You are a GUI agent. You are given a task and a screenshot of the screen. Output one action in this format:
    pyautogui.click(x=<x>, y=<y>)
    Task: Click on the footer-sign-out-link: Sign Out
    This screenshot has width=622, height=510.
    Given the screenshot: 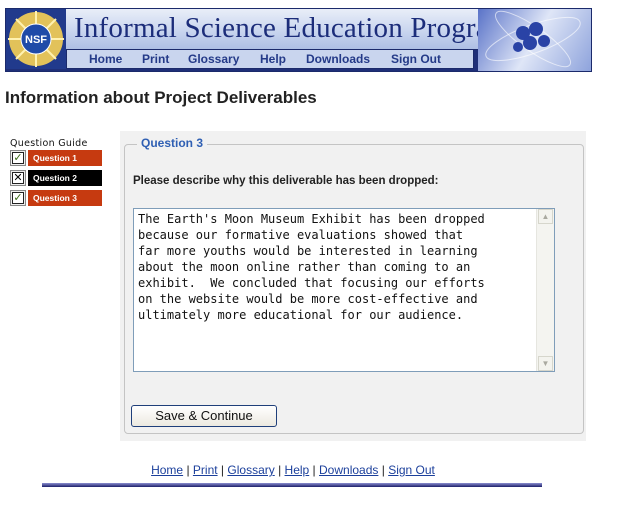 What is the action you would take?
    pyautogui.click(x=411, y=470)
    